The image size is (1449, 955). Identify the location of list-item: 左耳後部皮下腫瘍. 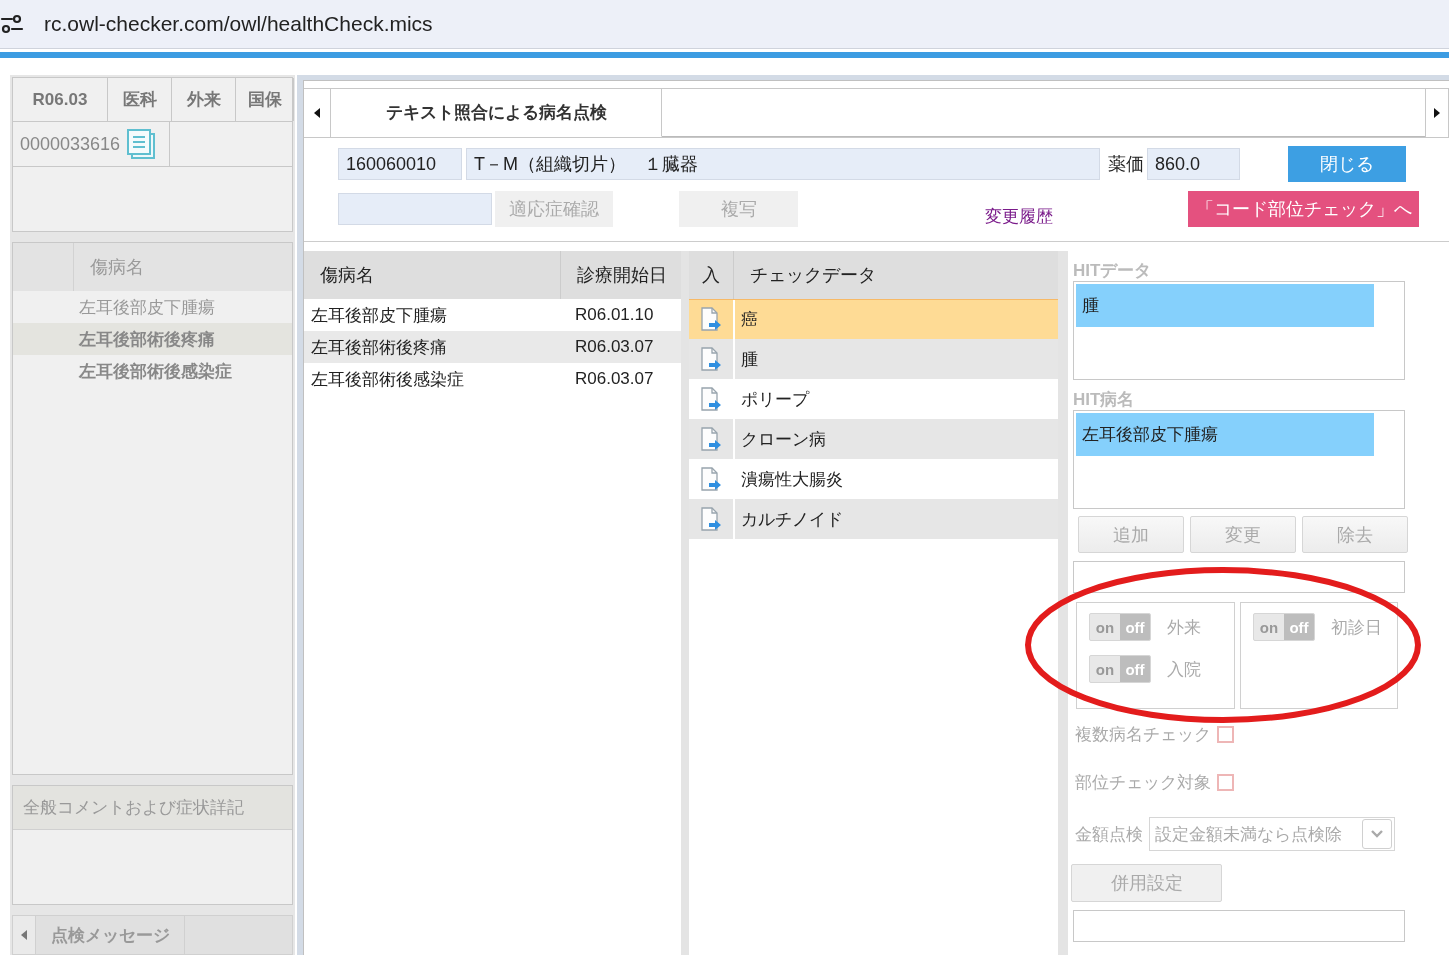
(1225, 434).